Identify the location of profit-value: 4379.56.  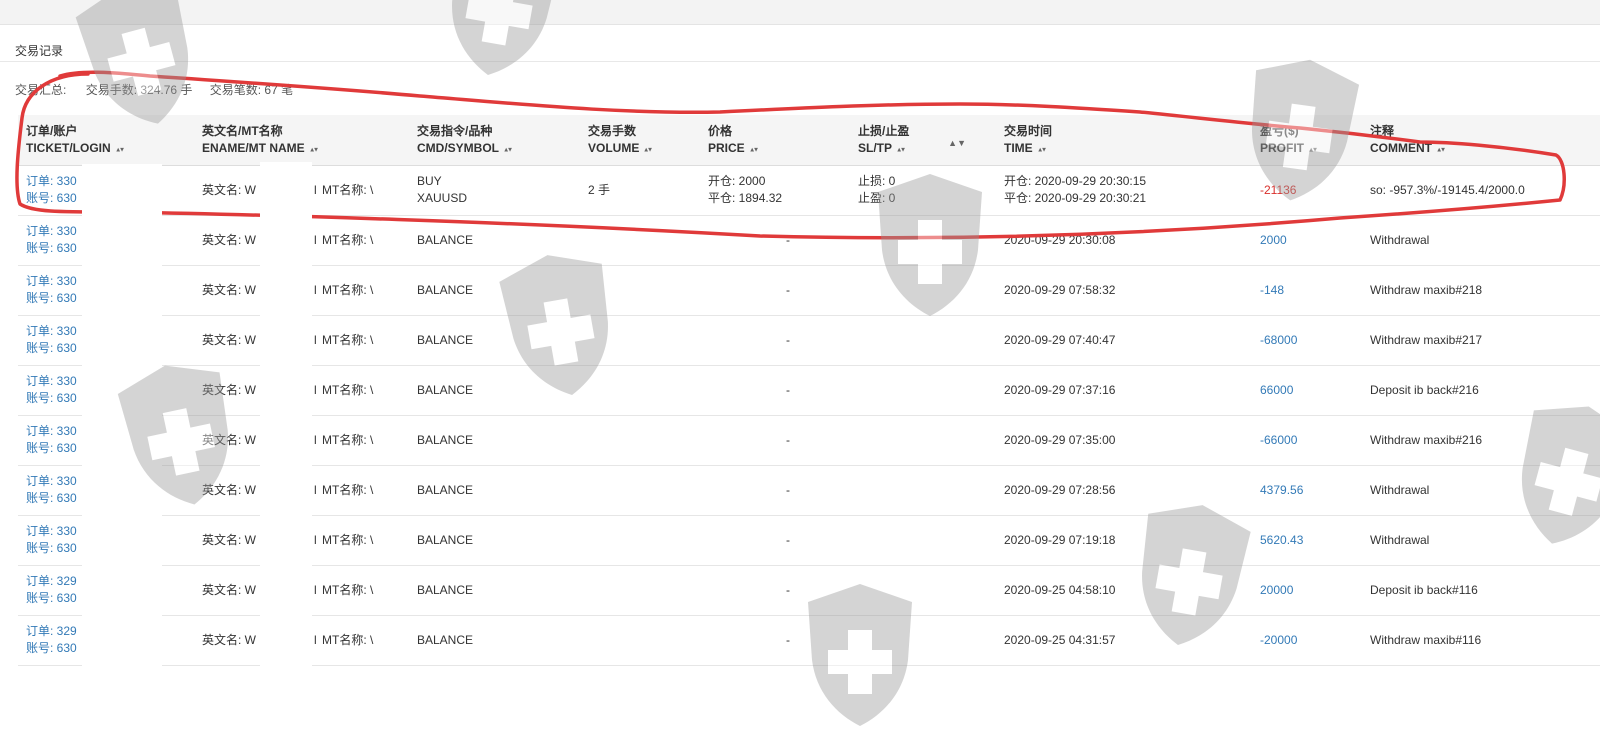
(1282, 489).